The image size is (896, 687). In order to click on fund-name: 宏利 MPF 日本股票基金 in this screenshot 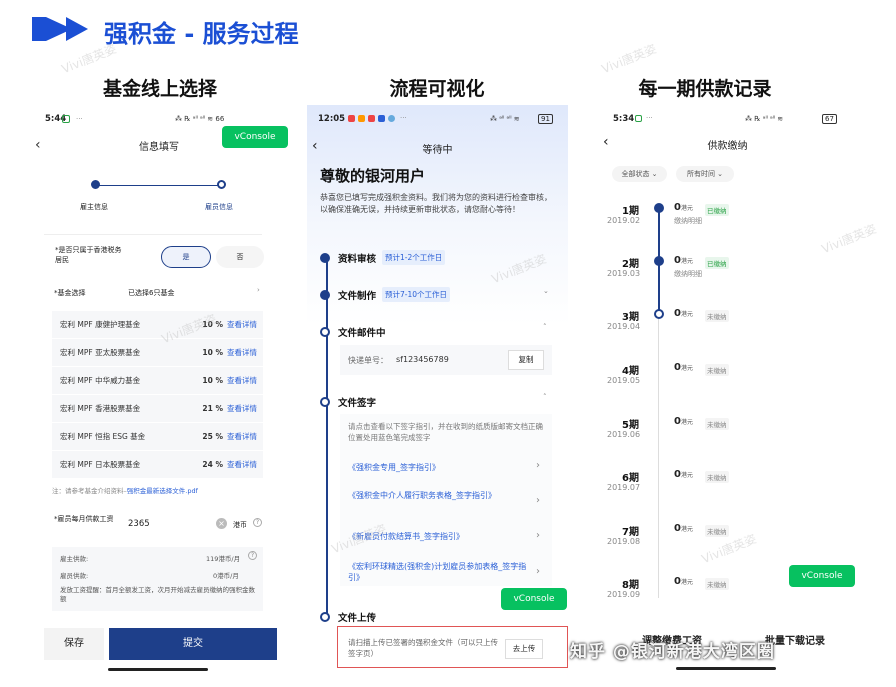, I will do `click(100, 464)`.